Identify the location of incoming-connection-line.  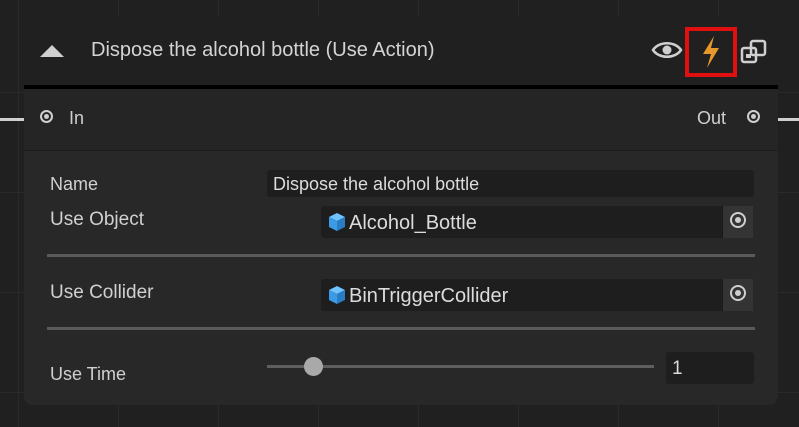
(13, 119).